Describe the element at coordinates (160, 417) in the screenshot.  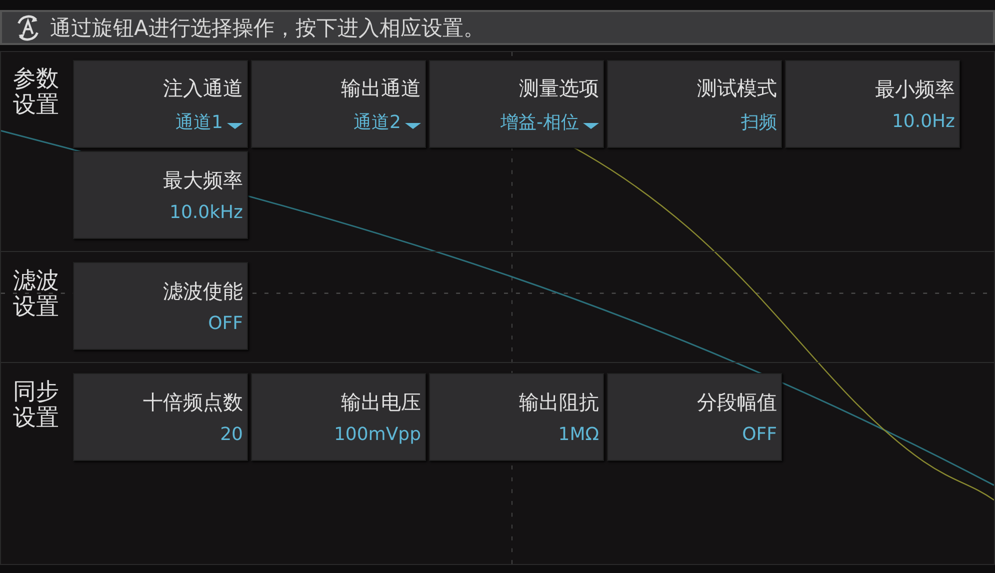
I see `setting-button: 十倍频点数 20` at that location.